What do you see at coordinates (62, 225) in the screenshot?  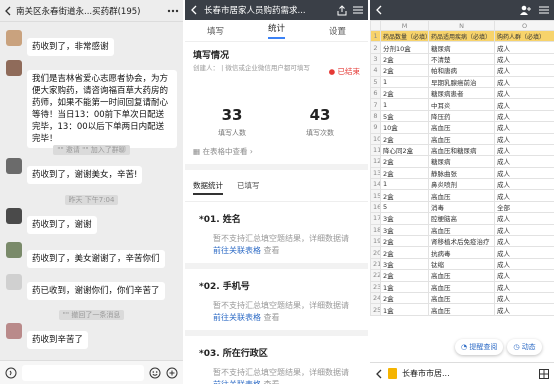 I see `message-bubble: 药收到了，谢谢` at bounding box center [62, 225].